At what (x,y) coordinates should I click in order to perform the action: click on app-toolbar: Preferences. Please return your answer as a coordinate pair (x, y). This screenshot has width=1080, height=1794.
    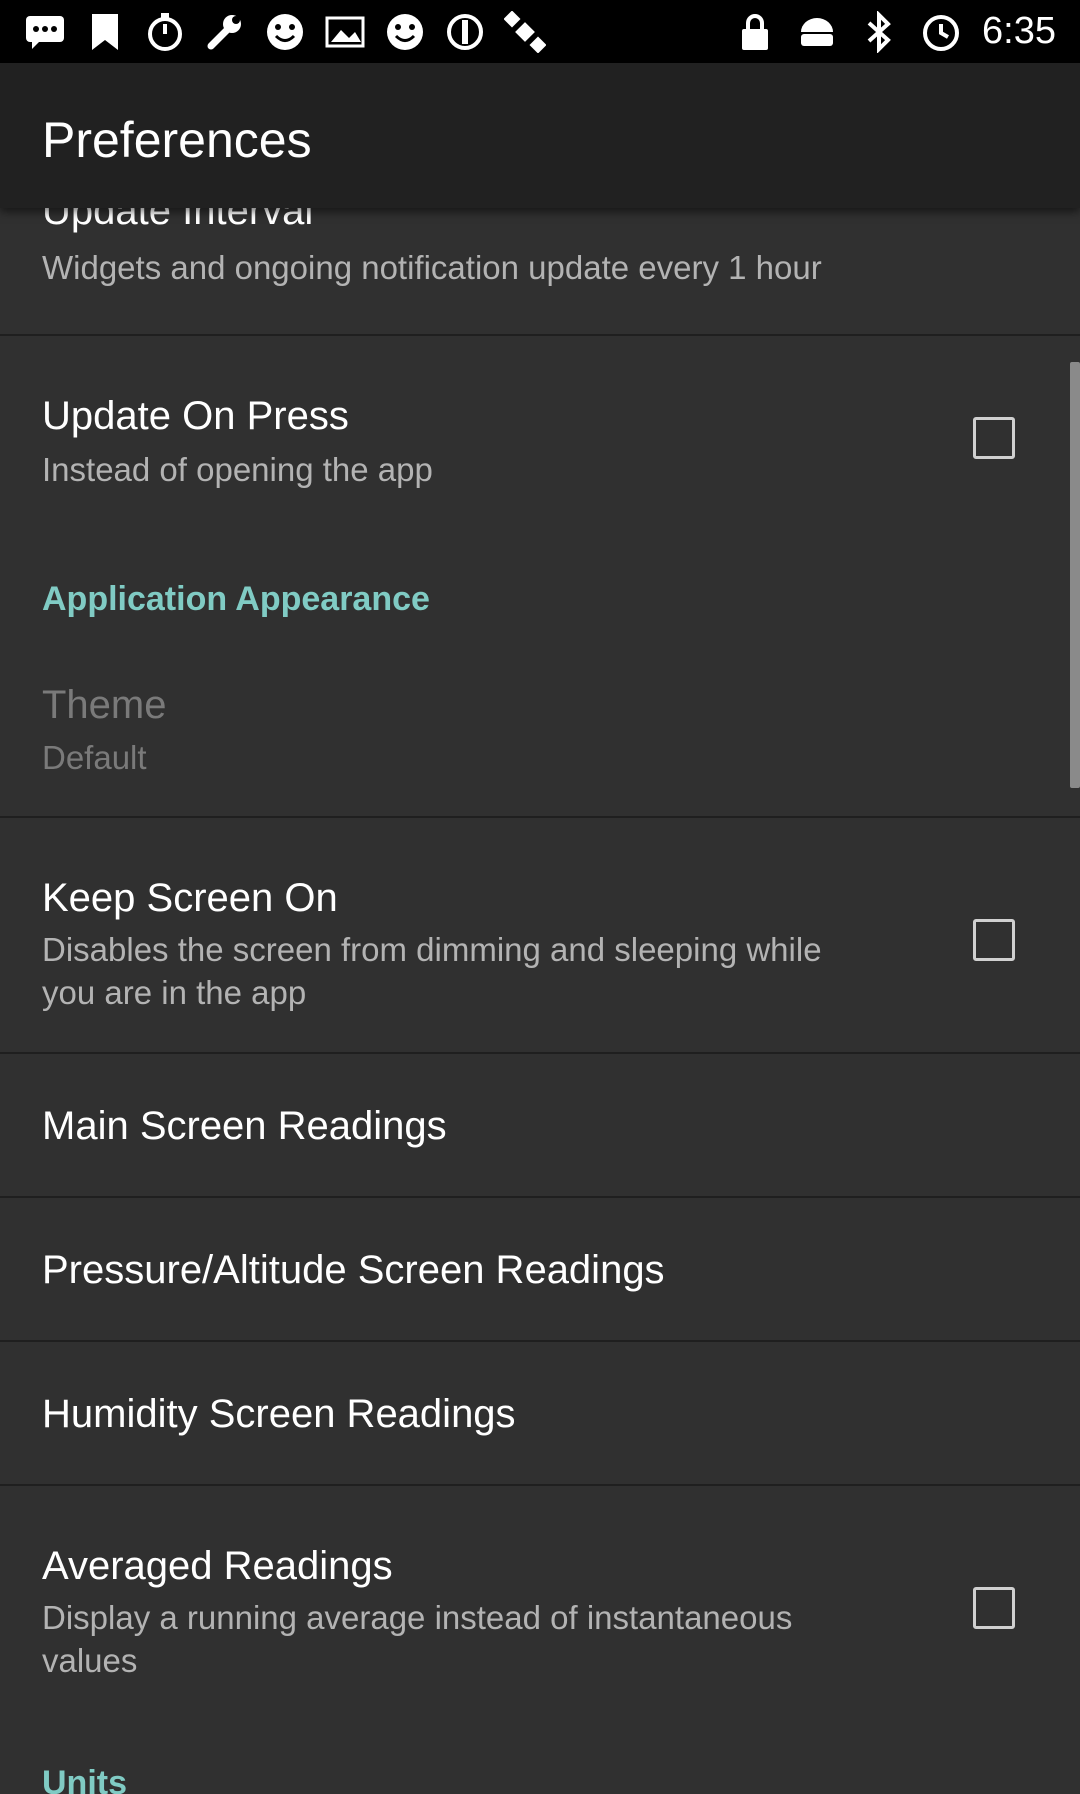
    Looking at the image, I should click on (540, 135).